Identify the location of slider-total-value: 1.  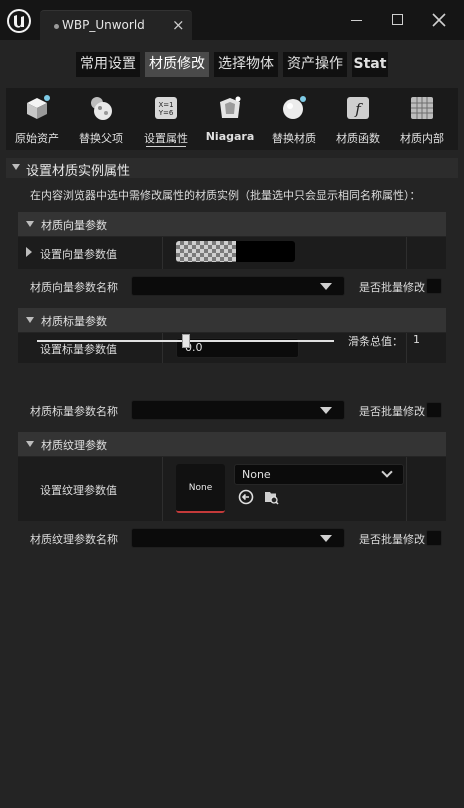
(416, 339).